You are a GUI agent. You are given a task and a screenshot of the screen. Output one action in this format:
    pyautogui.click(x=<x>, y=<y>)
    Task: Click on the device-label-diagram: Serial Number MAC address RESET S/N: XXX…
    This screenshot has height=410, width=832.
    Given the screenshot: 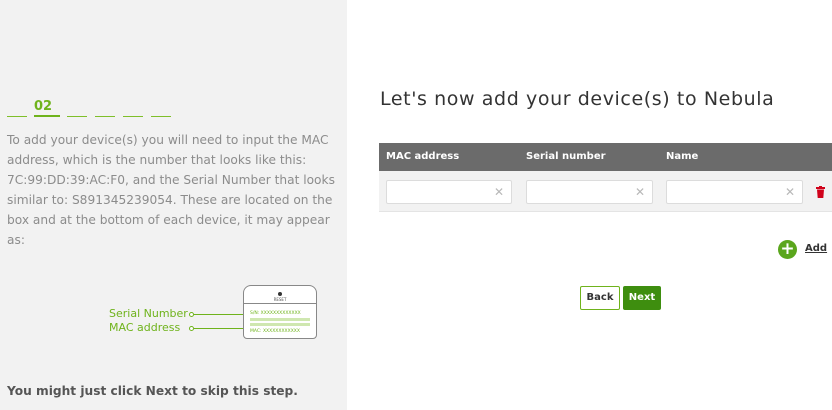 What is the action you would take?
    pyautogui.click(x=173, y=315)
    